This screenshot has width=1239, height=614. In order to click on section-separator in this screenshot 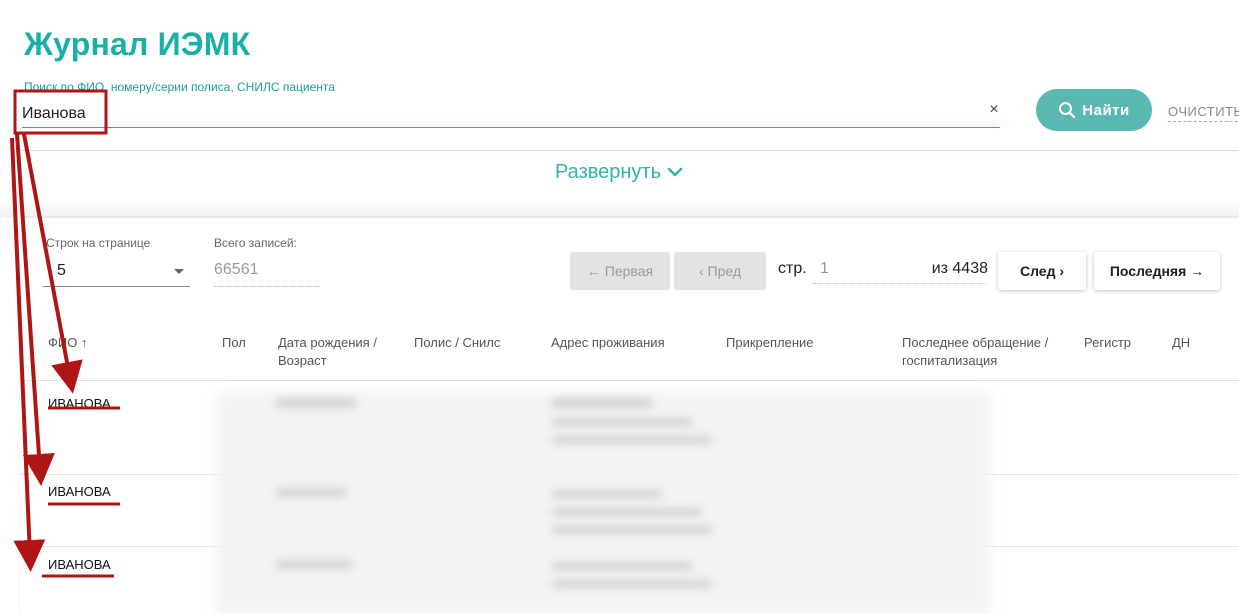, I will do `click(619, 209)`.